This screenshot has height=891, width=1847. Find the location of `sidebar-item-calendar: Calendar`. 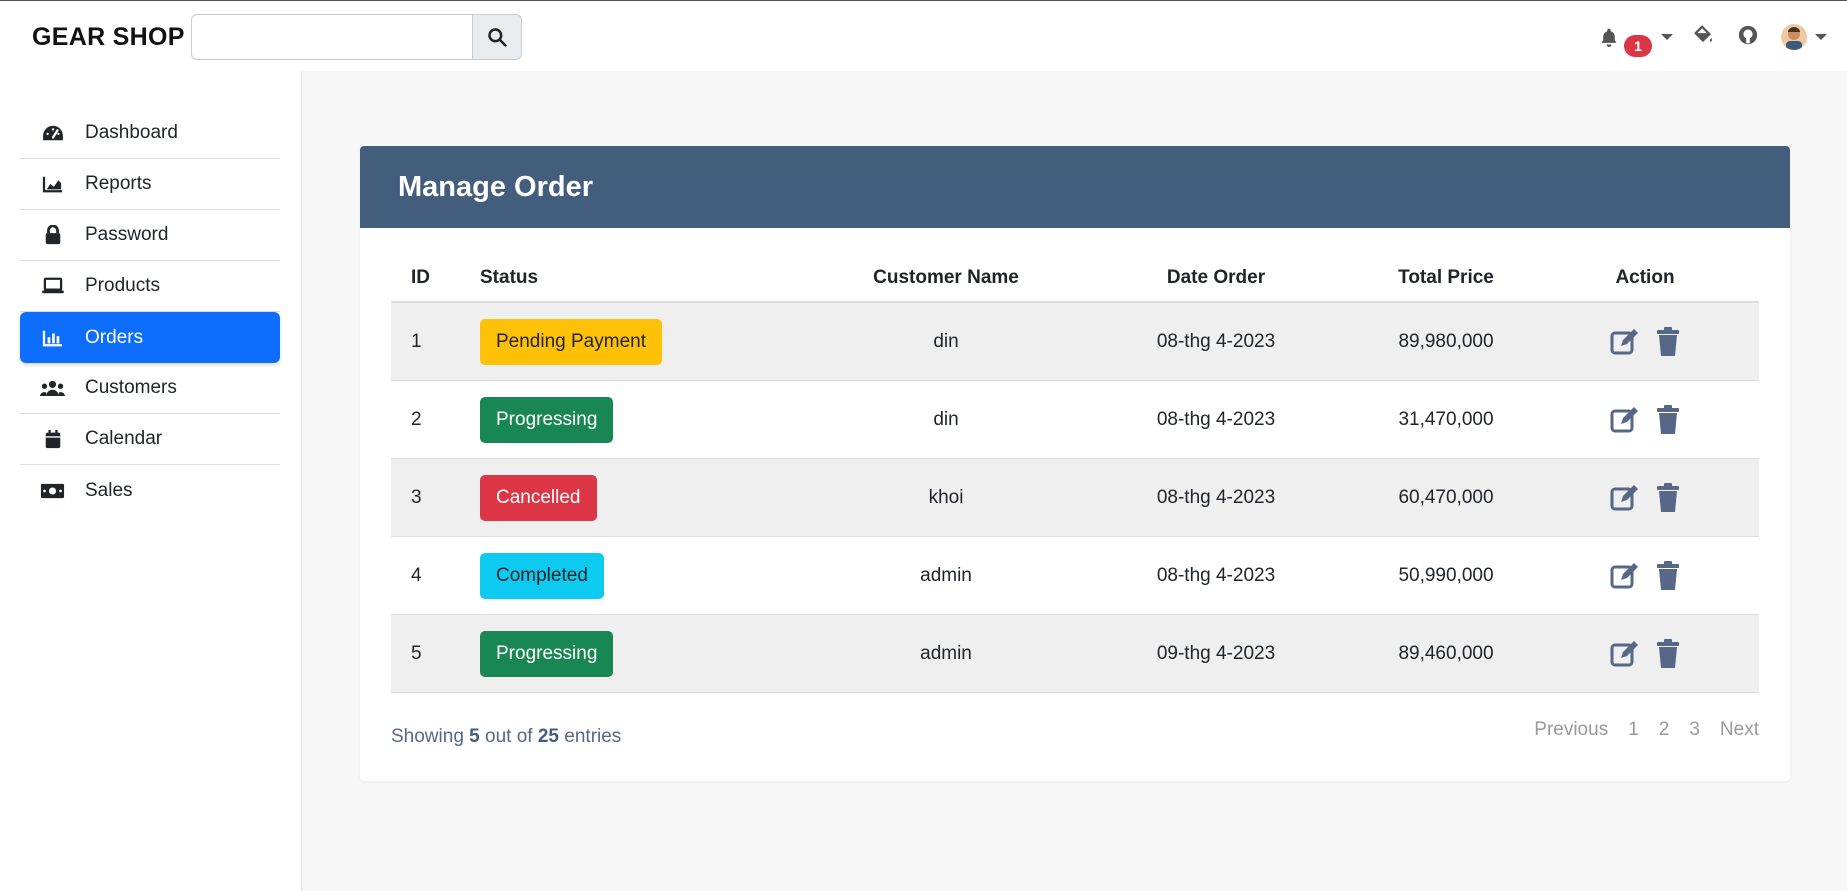

sidebar-item-calendar: Calendar is located at coordinates (150, 439).